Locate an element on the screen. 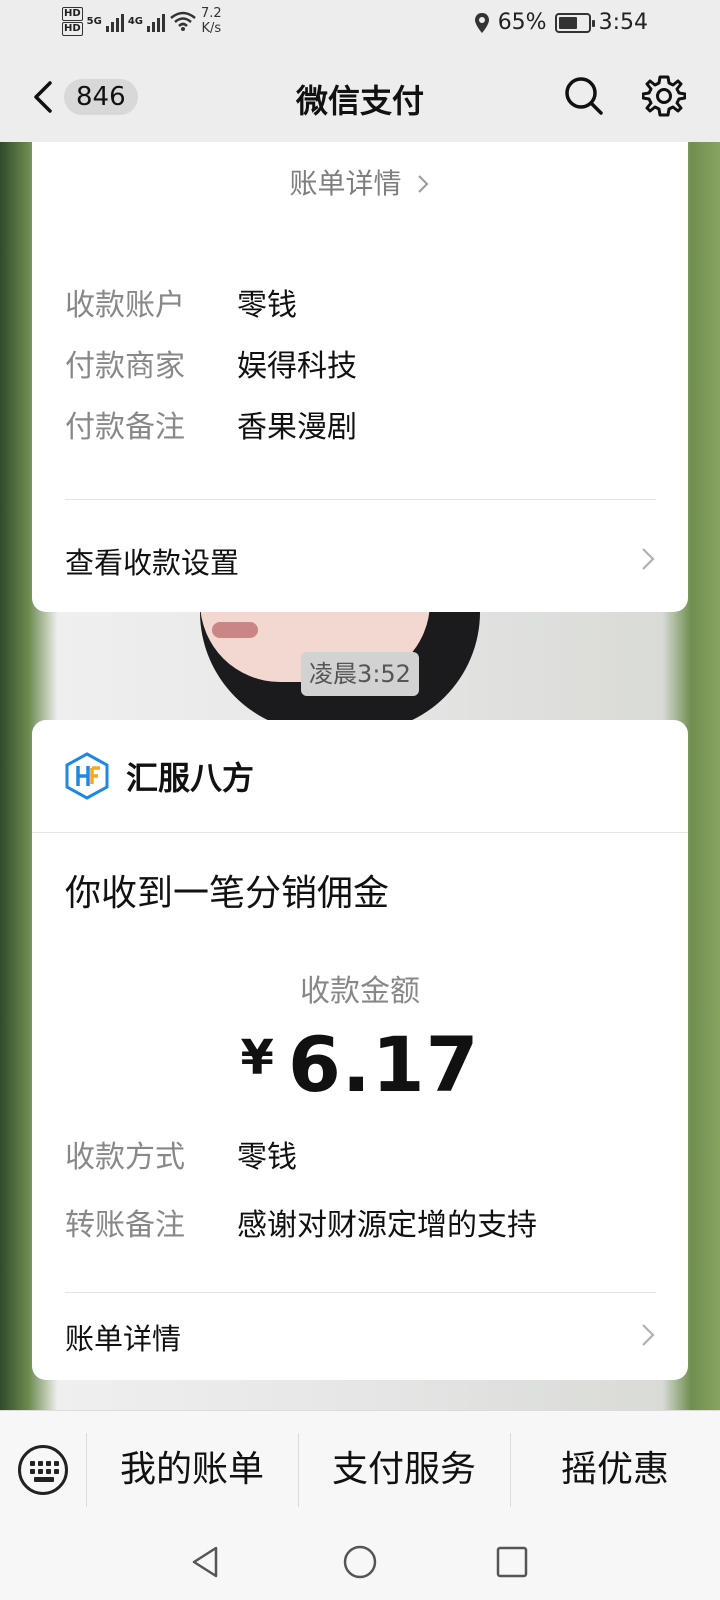 Image resolution: width=720 pixels, height=1600 pixels. battery-icon is located at coordinates (574, 22).